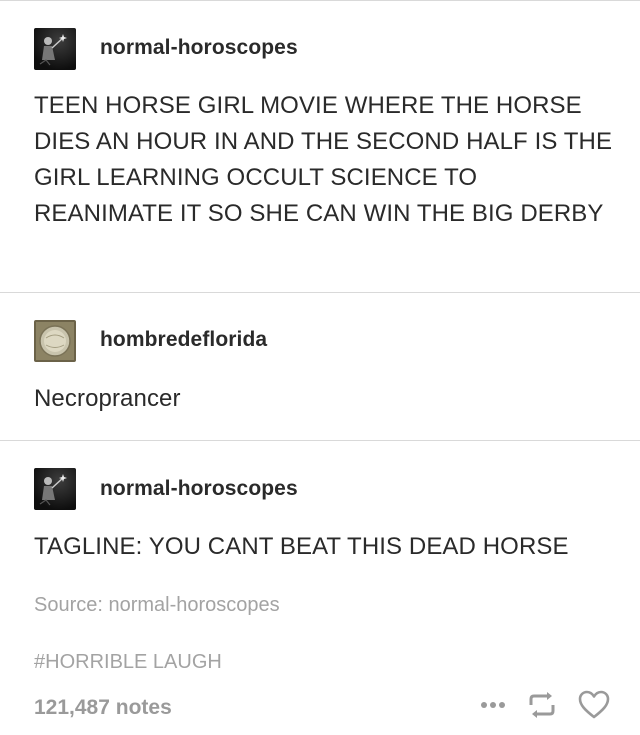 Image resolution: width=640 pixels, height=735 pixels. Describe the element at coordinates (301, 546) in the screenshot. I see `post-body: TAGLINE: YOU CANT BEAT THIS DEAD HORSE` at that location.